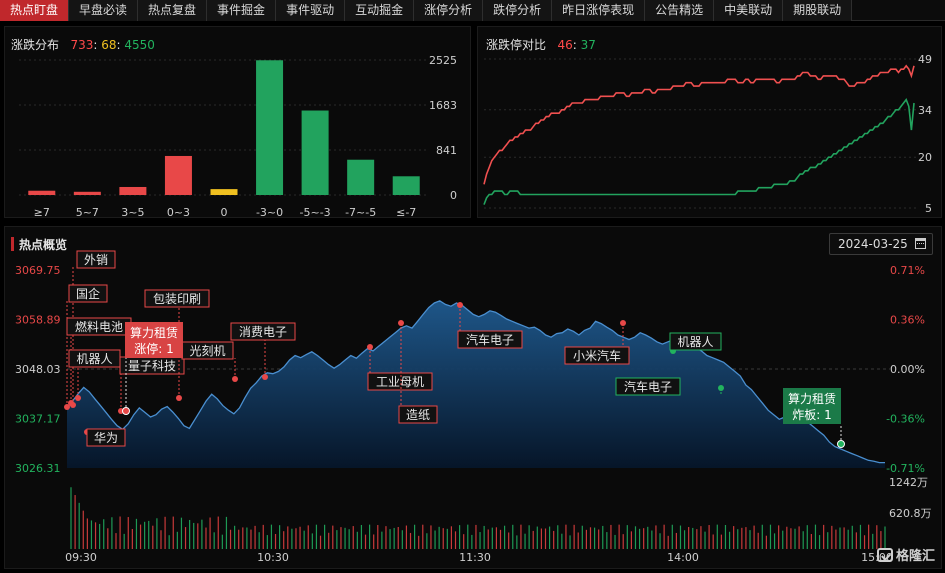  Describe the element at coordinates (178, 212) in the screenshot. I see `x-tick-label: 0~3` at that location.